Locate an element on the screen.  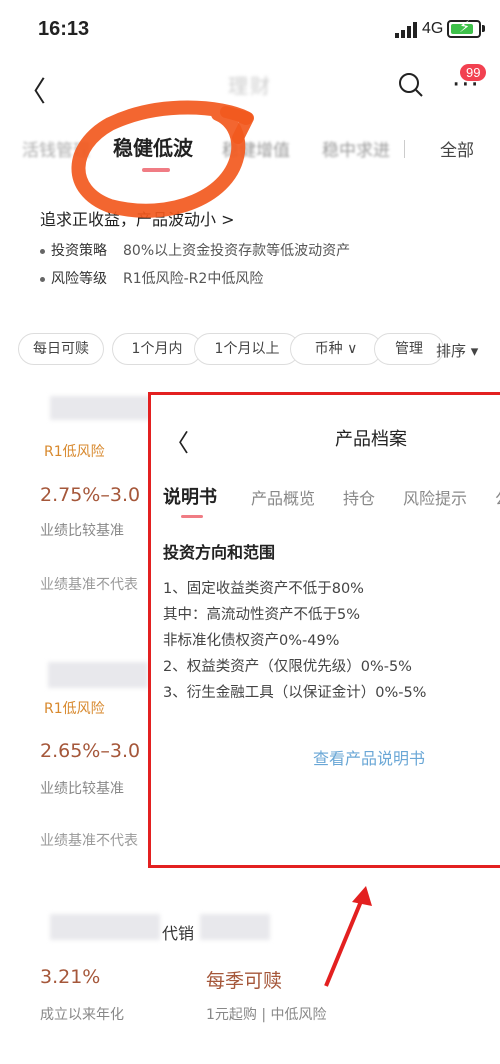
tab-more: 公 is located at coordinates (497, 497).